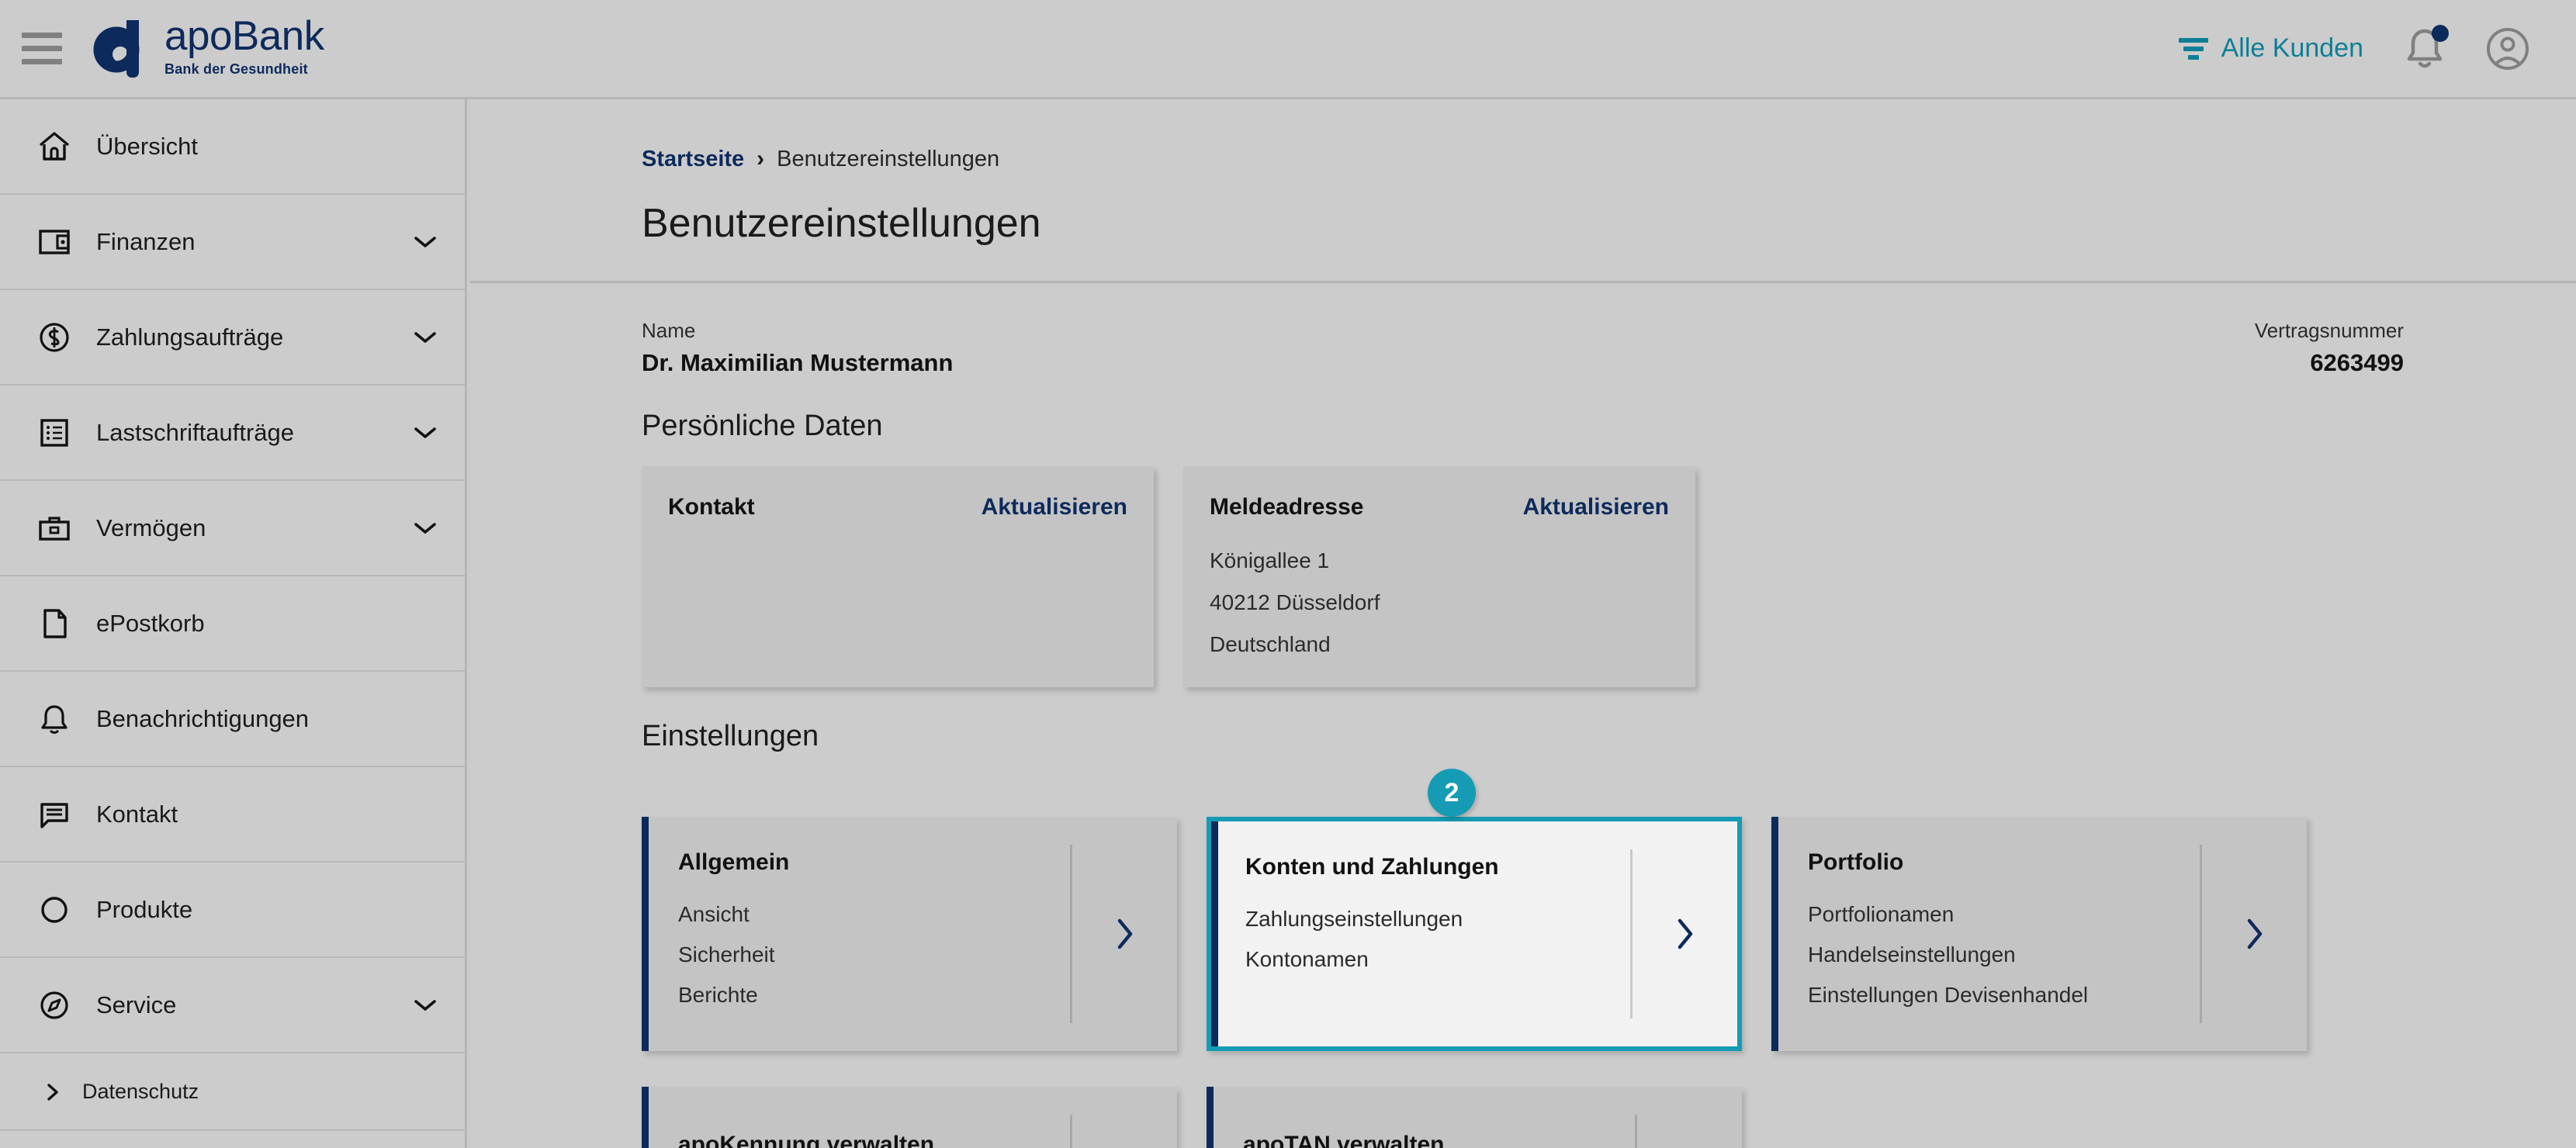  I want to click on wallet-icon, so click(54, 242).